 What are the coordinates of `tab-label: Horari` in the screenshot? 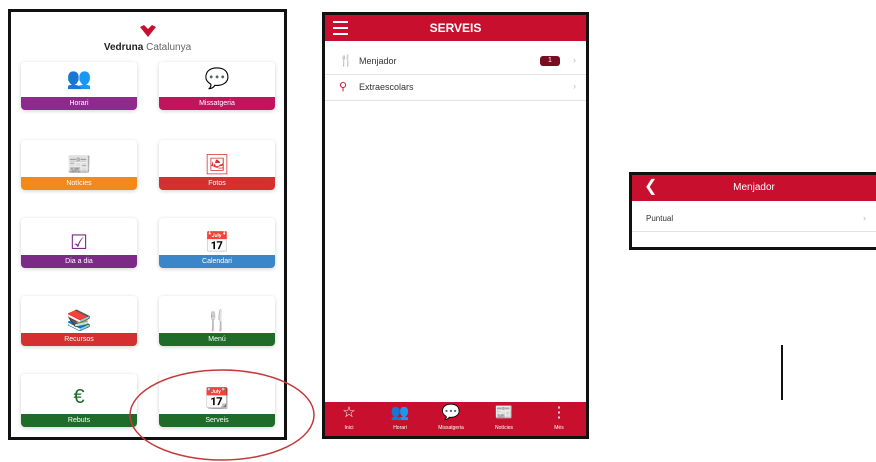 It's located at (400, 428).